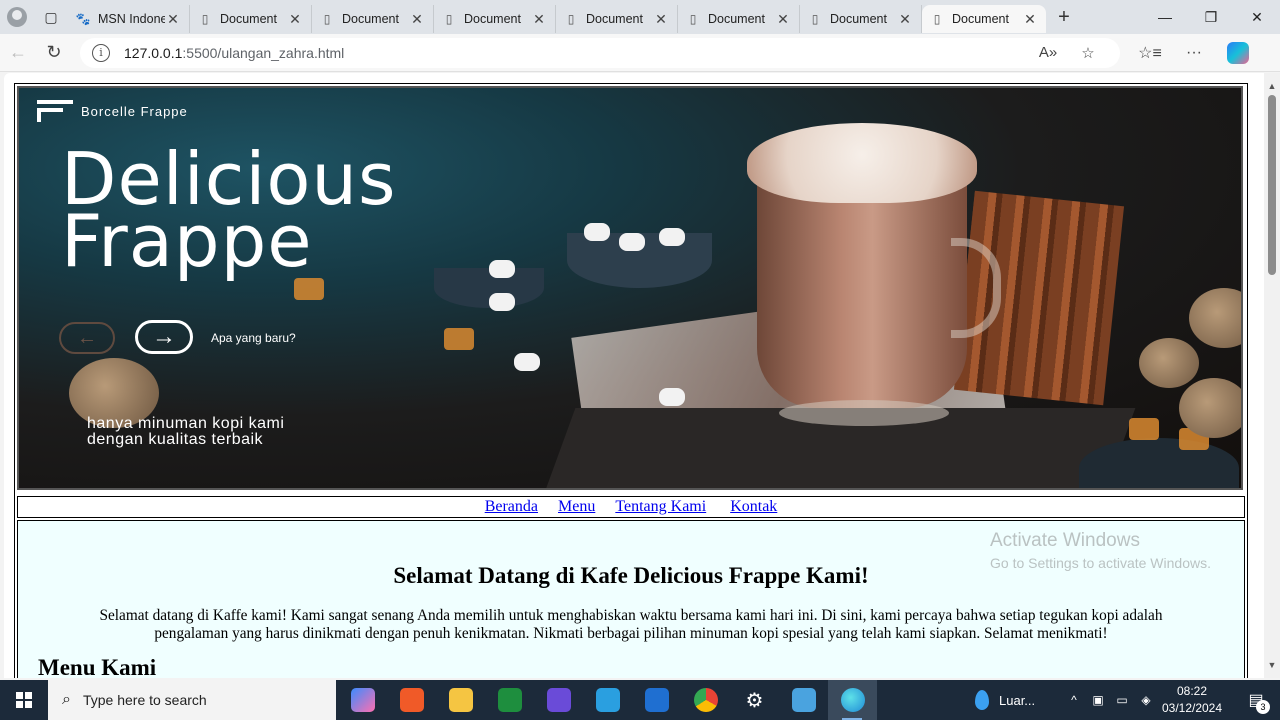 This screenshot has width=1280, height=720. I want to click on address-bar: i 127.0.0.1:5500/ulangan_zahra.html A» ☆, so click(600, 52).